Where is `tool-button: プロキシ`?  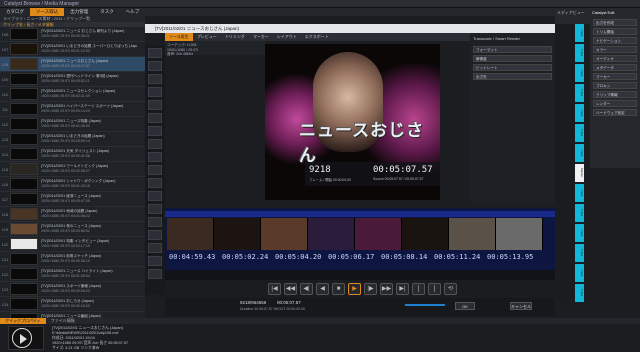 tool-button: プロキシ is located at coordinates (615, 85).